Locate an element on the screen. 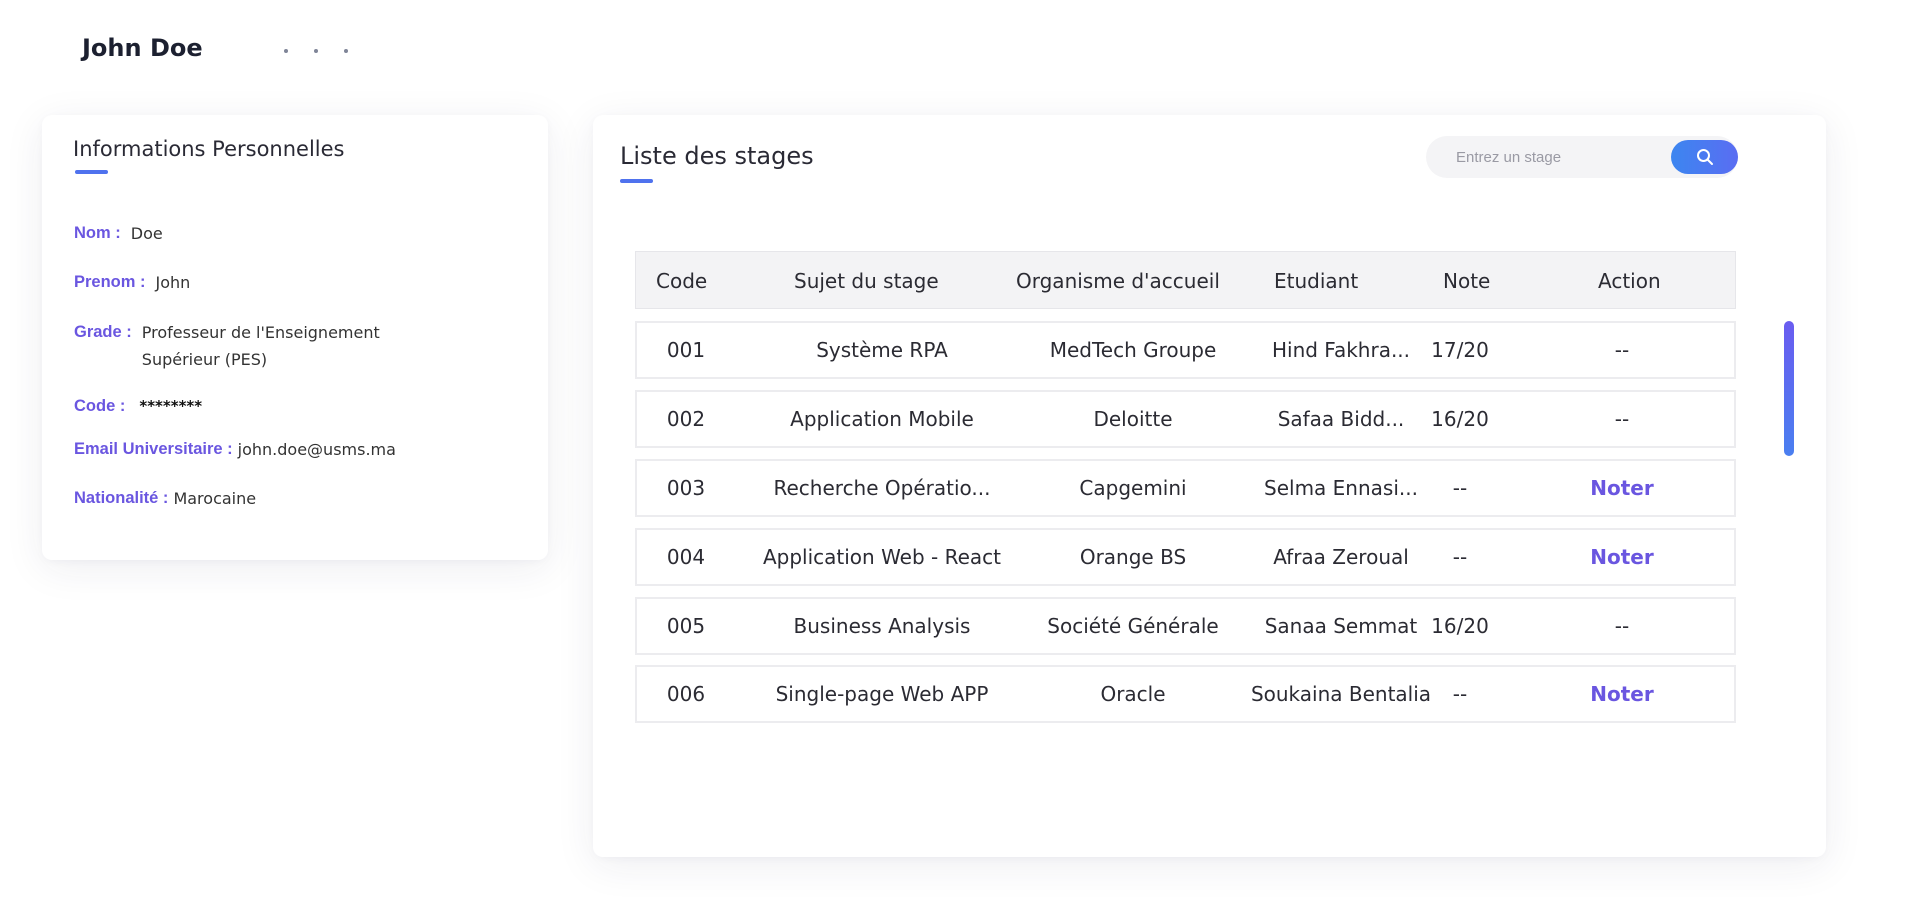 This screenshot has width=1920, height=907. info-row-nationalite: Nationalité : Marocaine is located at coordinates (165, 498).